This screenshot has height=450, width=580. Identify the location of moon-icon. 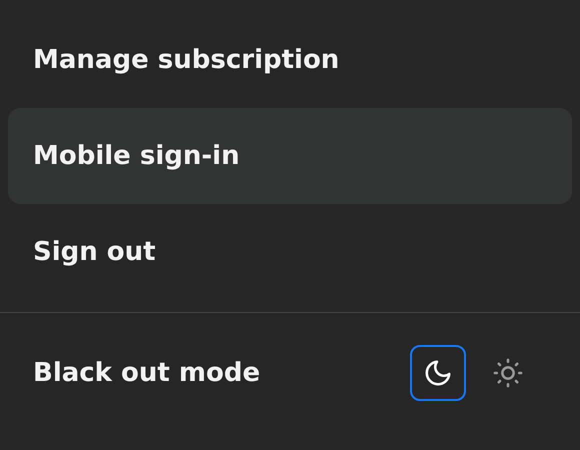
(438, 373).